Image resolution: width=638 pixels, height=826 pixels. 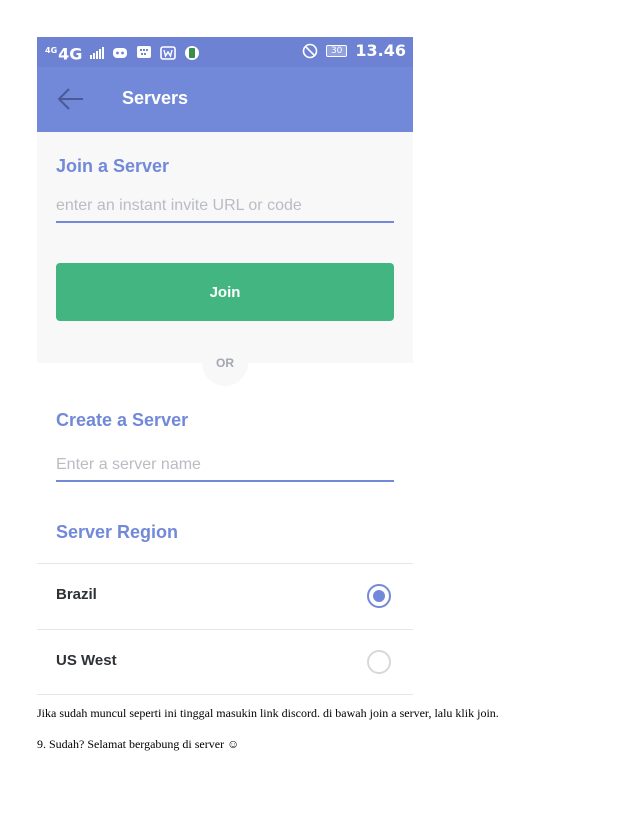 I want to click on discord-icon, so click(x=120, y=52).